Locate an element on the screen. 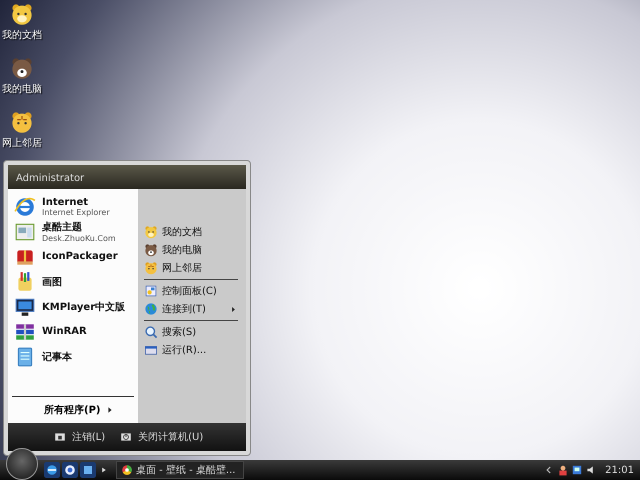  all-programs-item: 所有程序(P) is located at coordinates (73, 410).